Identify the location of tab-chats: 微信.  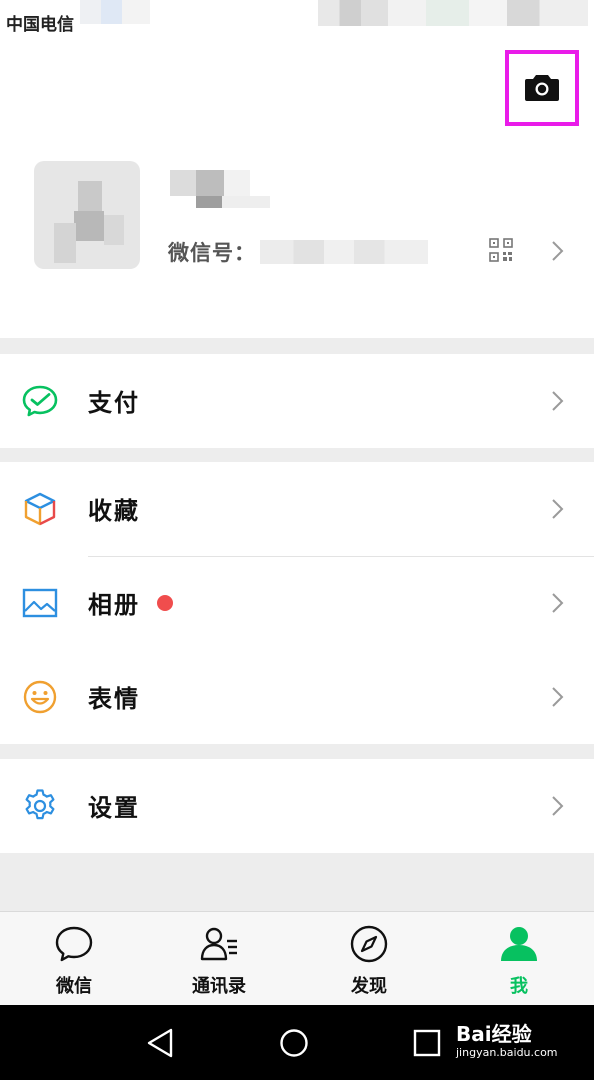
(74, 959).